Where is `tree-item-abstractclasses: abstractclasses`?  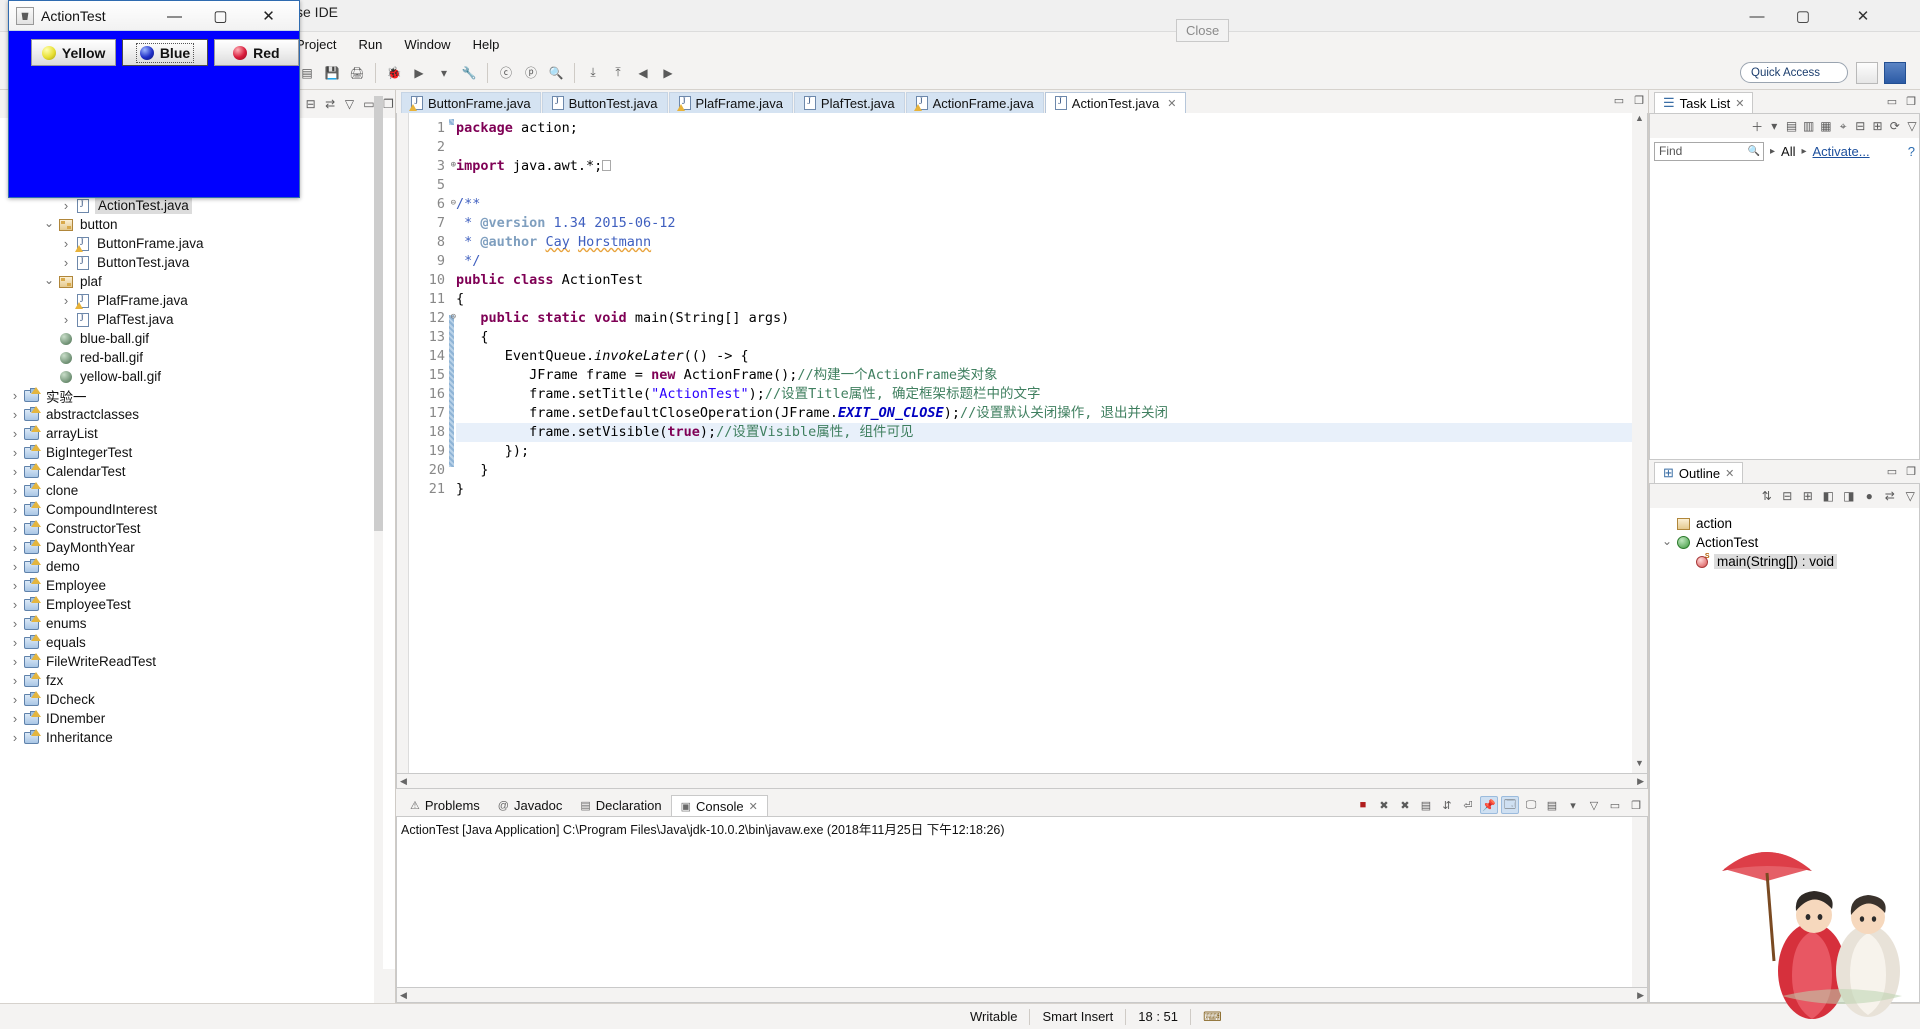
tree-item-abstractclasses: abstractclasses is located at coordinates (197, 414).